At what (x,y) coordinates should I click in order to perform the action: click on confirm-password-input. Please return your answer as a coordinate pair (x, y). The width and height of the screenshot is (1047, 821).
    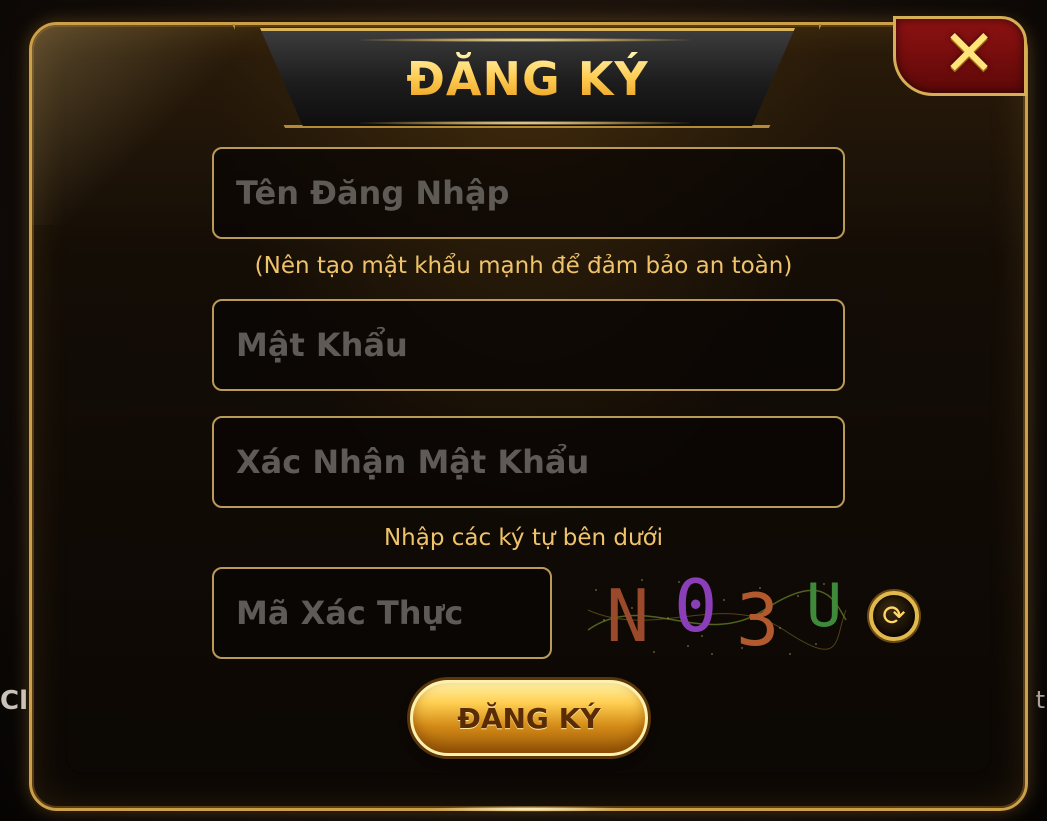
    Looking at the image, I should click on (528, 462).